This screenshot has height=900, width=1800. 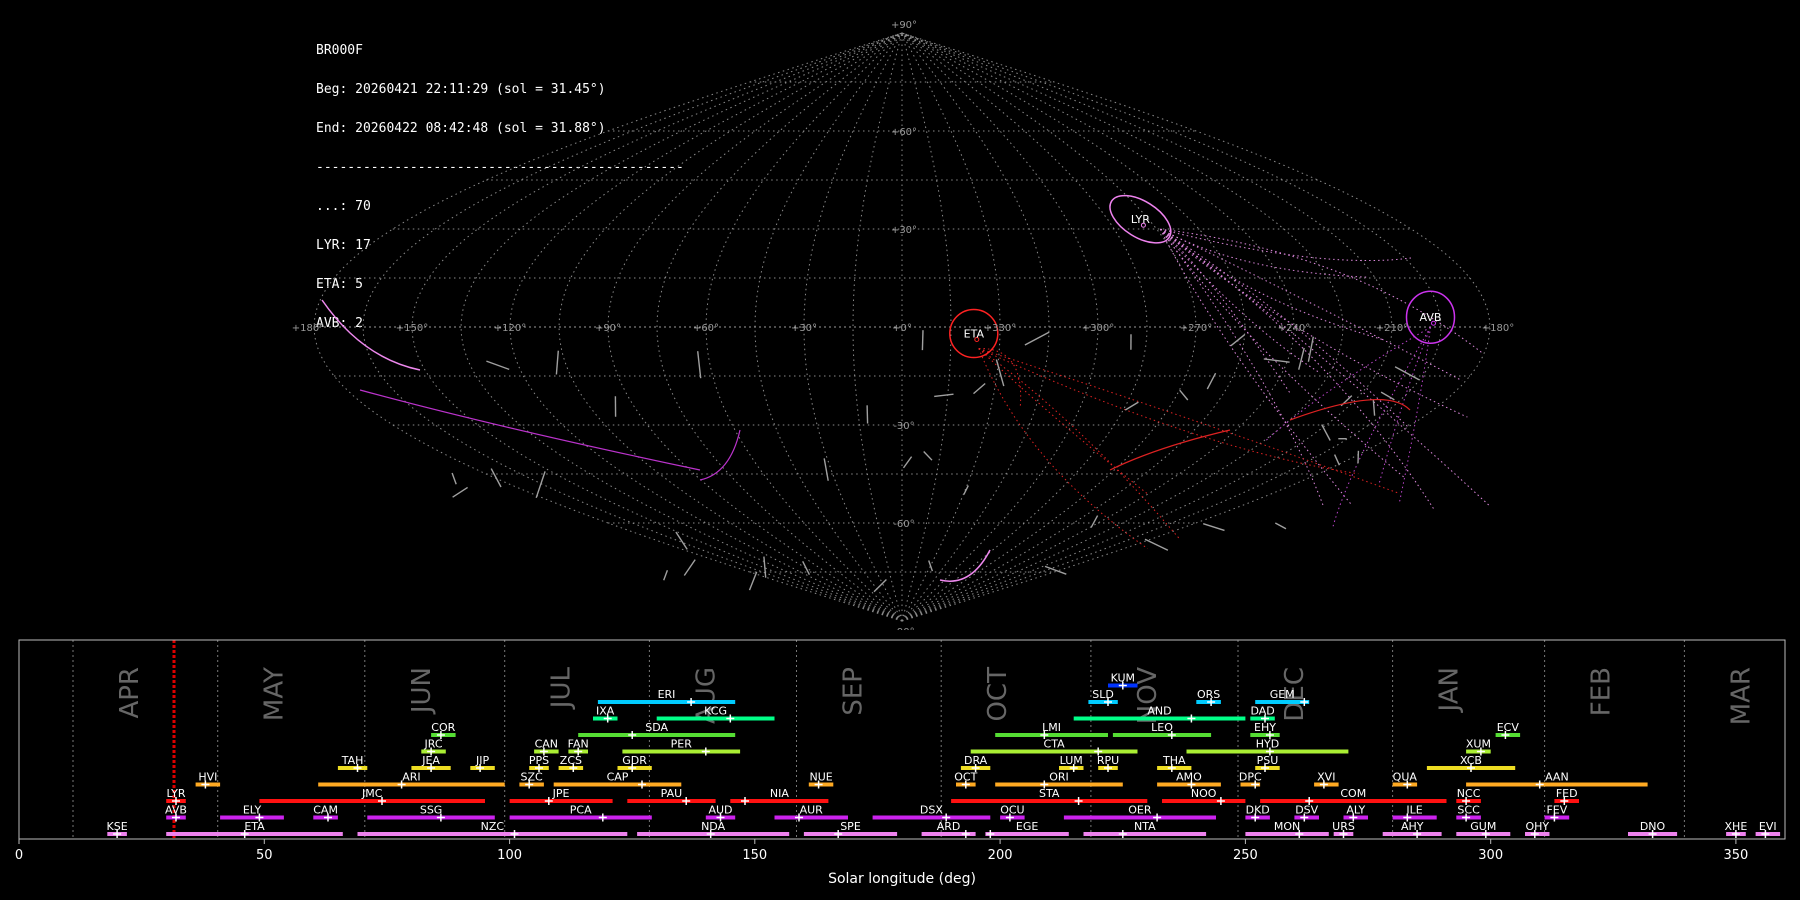 What do you see at coordinates (1282, 694) in the screenshot?
I see `shower-label: GEM` at bounding box center [1282, 694].